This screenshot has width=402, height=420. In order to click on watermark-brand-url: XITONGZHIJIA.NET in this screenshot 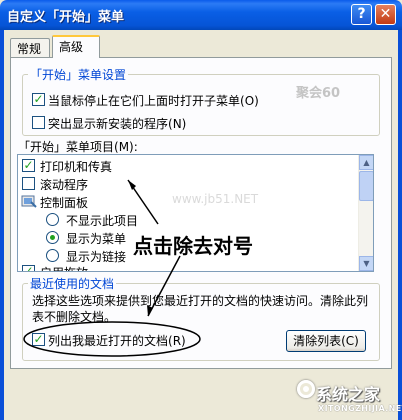, I will do `click(360, 408)`.